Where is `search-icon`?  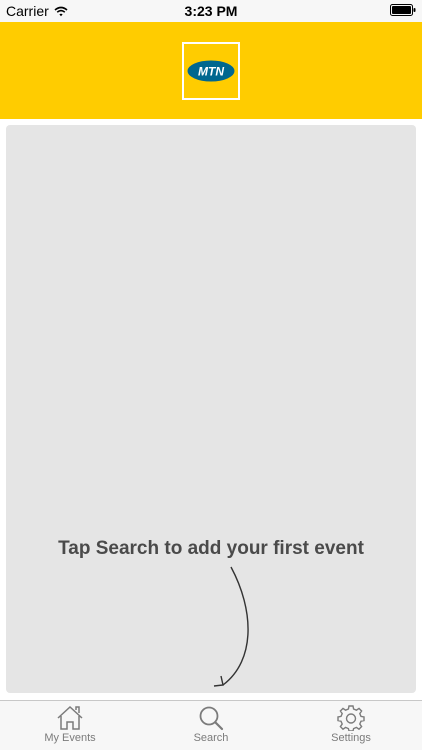 search-icon is located at coordinates (211, 718).